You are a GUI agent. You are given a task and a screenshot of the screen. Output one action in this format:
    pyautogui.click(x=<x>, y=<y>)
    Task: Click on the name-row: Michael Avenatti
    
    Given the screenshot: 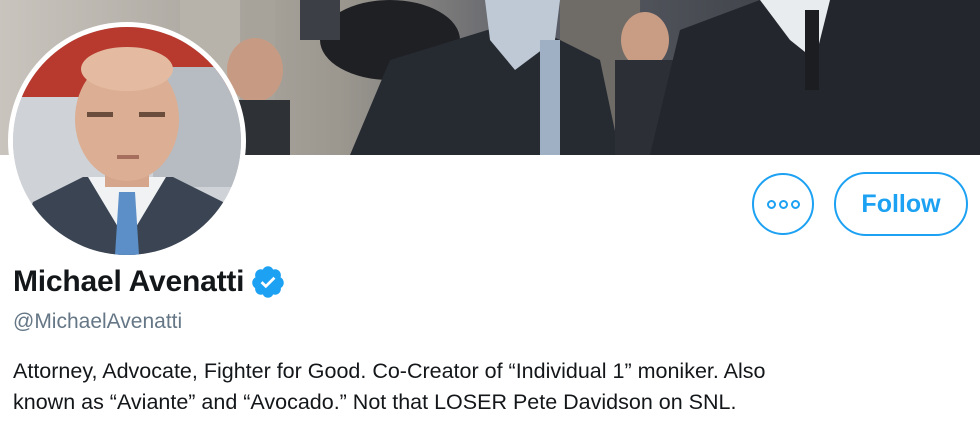 What is the action you would take?
    pyautogui.click(x=149, y=282)
    